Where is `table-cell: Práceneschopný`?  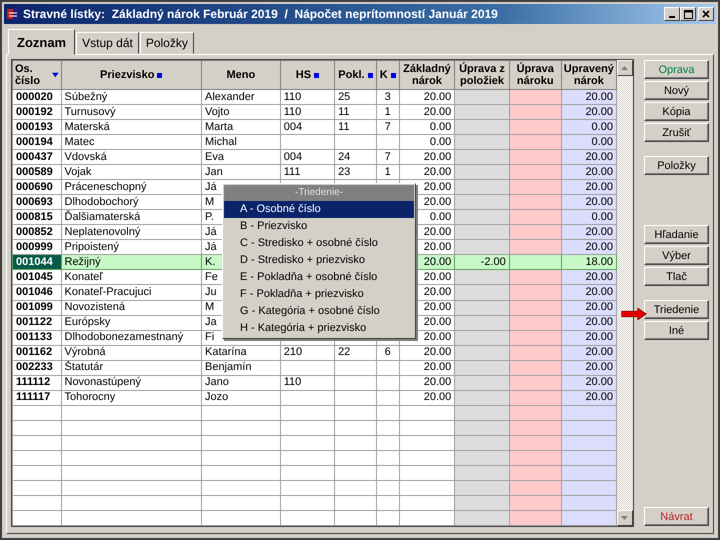 table-cell: Práceneschopný is located at coordinates (131, 187).